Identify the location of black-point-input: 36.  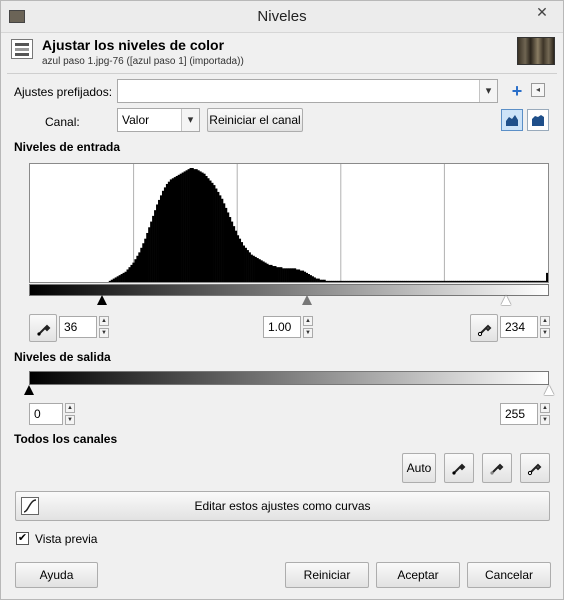
(78, 327).